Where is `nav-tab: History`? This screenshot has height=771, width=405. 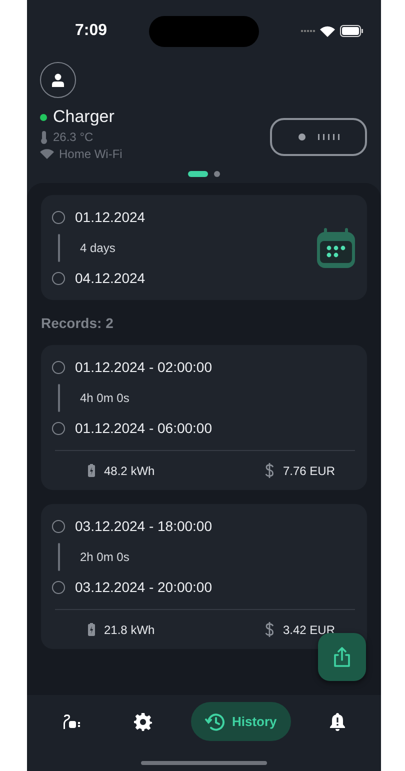 nav-tab: History is located at coordinates (240, 721).